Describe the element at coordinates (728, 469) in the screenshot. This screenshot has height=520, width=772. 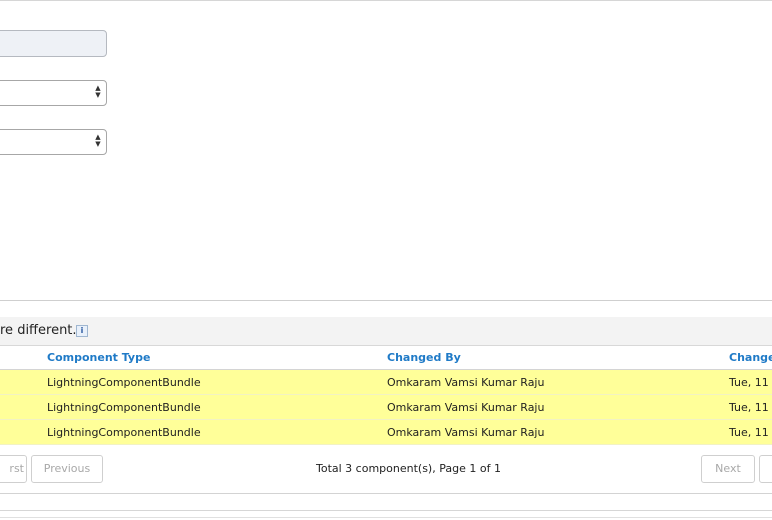
I see `next-page-button: Next` at that location.